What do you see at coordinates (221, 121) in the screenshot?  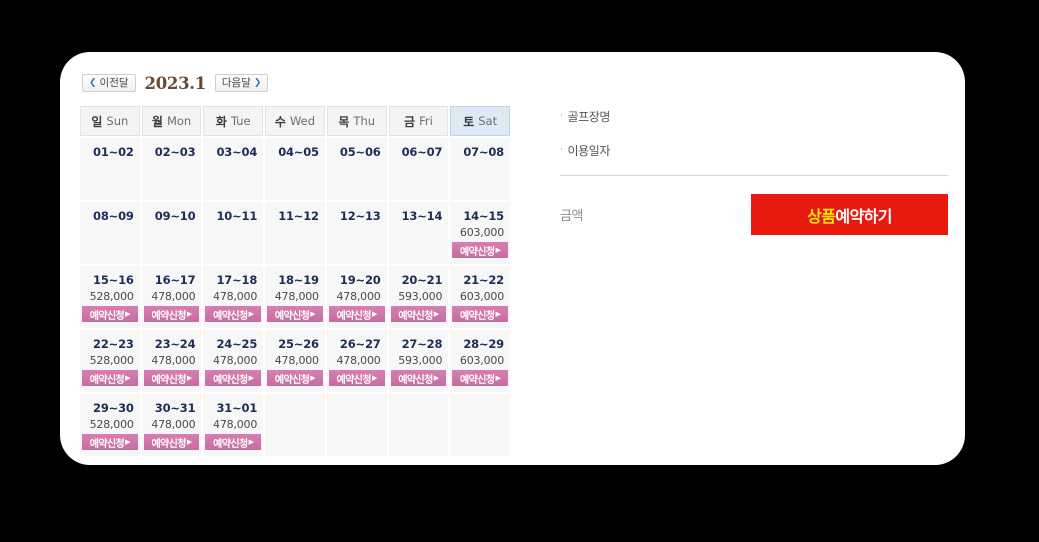 I see `dow-ko-tue: 화` at bounding box center [221, 121].